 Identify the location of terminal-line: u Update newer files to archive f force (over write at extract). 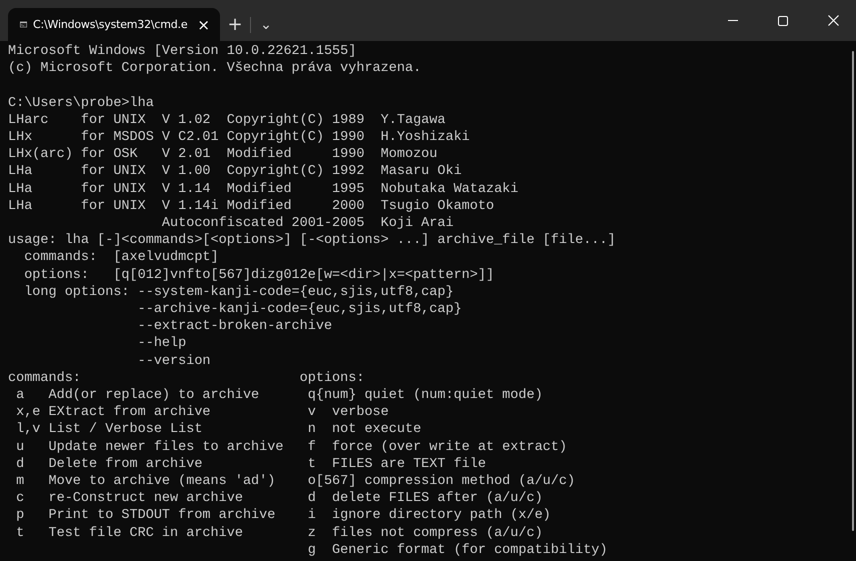
(291, 447).